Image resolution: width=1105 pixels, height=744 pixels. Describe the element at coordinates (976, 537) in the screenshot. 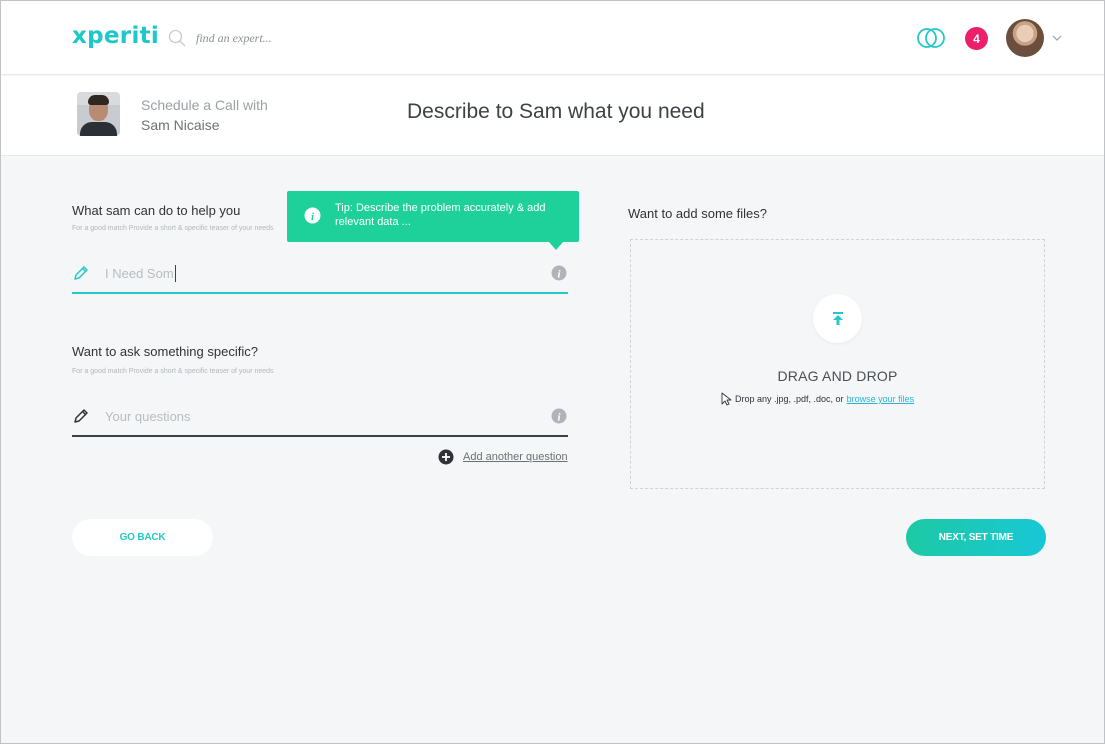

I see `next-set-time-button: NEXT, SET TIME` at that location.